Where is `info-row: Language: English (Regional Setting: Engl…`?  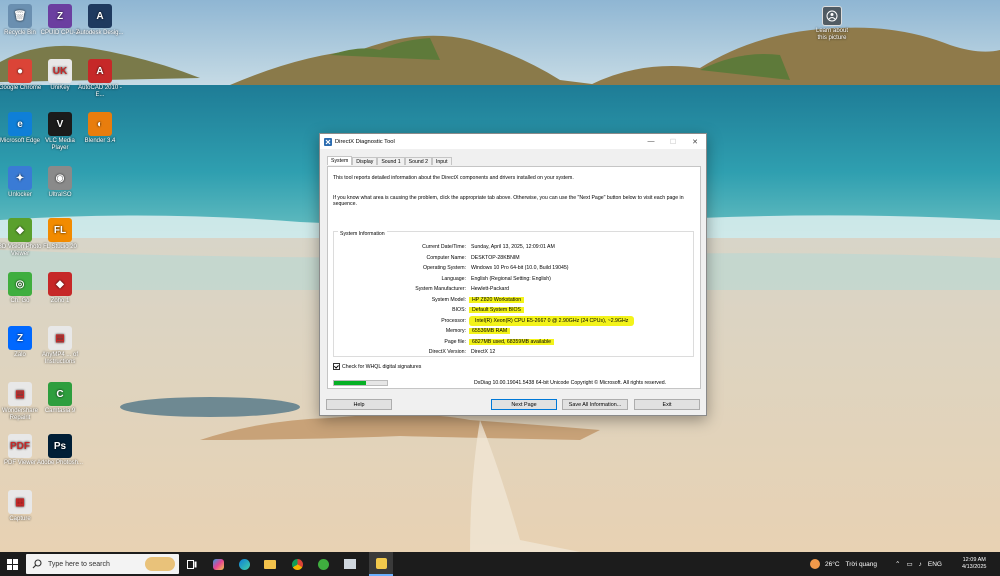
info-row: Language: English (Regional Setting: Engl… is located at coordinates (513, 279).